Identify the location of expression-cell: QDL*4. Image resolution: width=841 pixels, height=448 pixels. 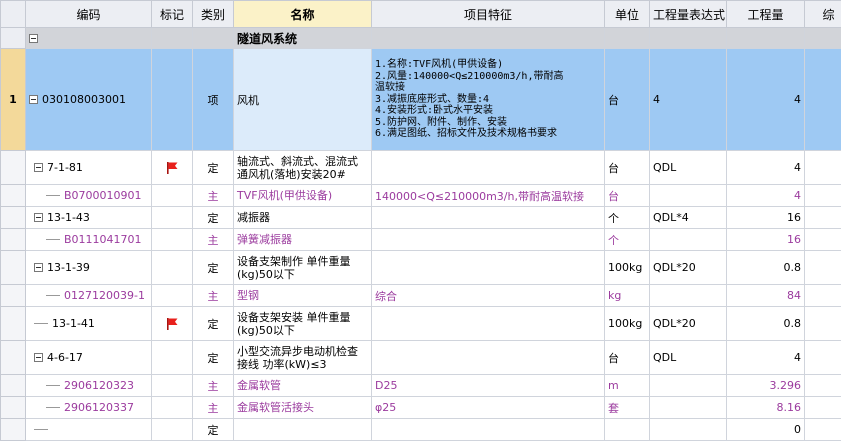
(688, 217).